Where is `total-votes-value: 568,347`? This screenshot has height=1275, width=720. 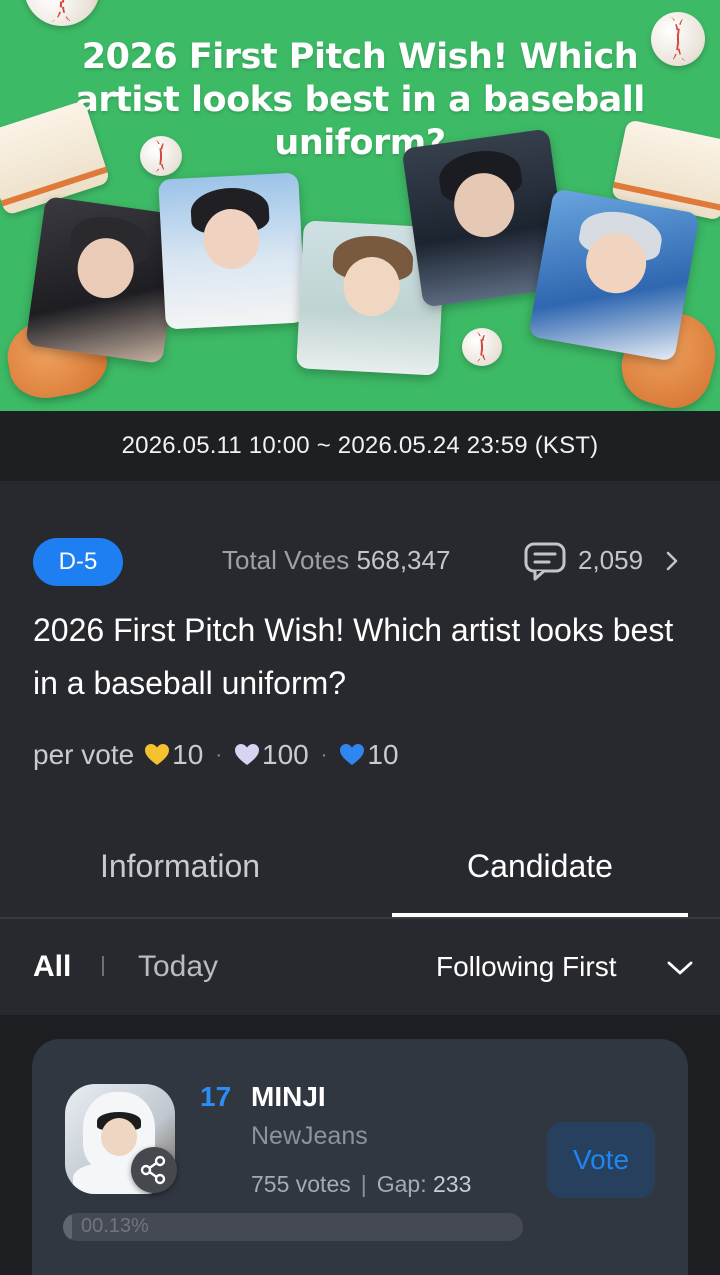
total-votes-value: 568,347 is located at coordinates (403, 560).